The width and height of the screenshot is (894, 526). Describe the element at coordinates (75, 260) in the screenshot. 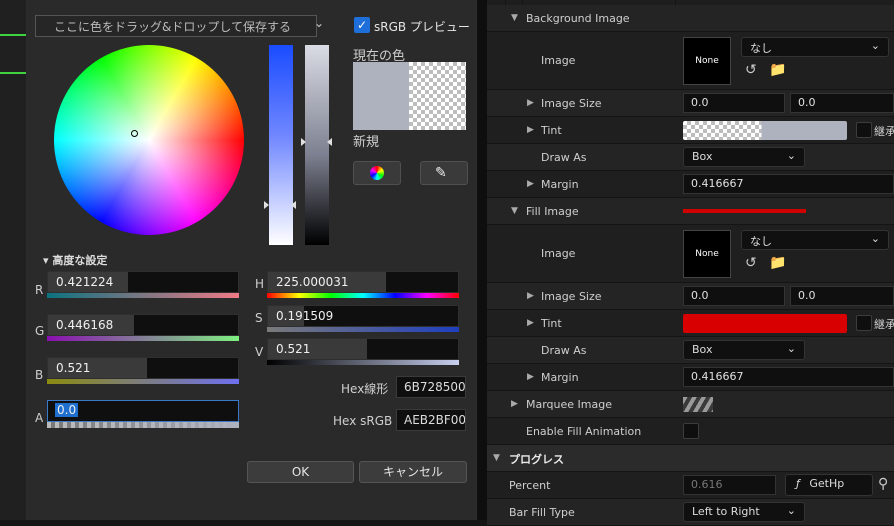

I see `advanced-settings-toggle: ▾ 高度な設定` at that location.